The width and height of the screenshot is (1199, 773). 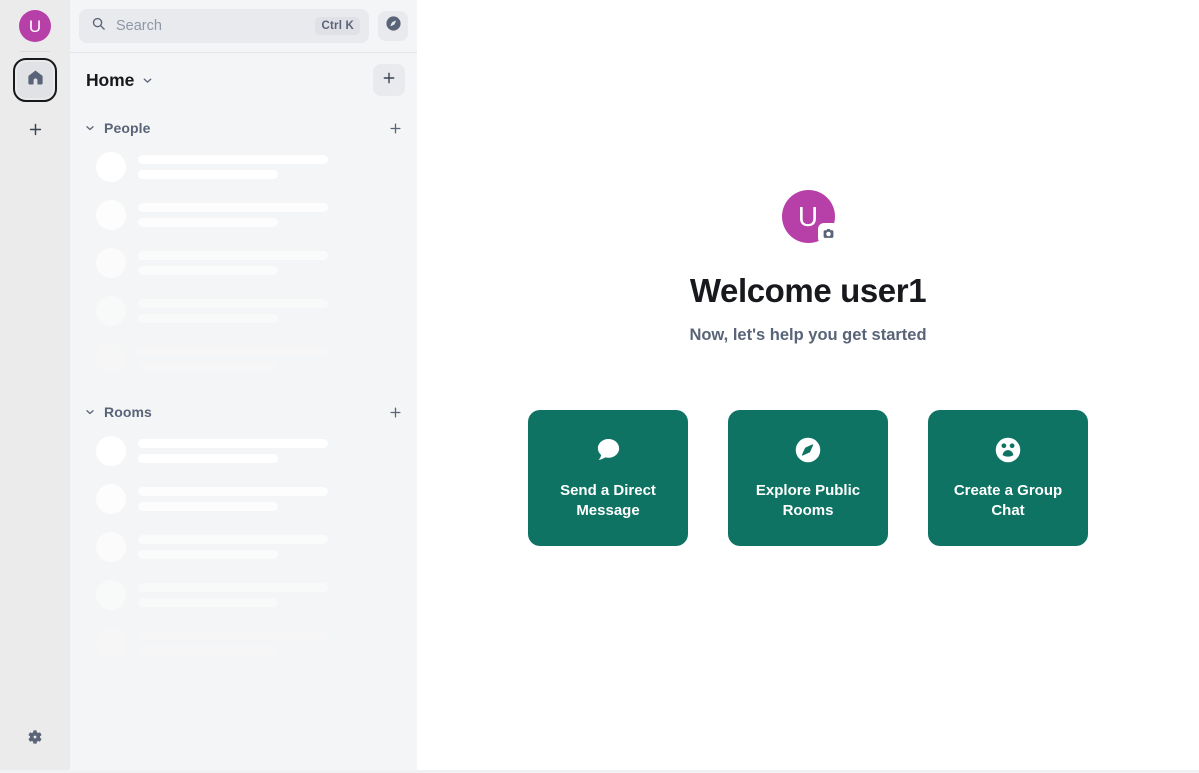 I want to click on create-group-chat-button: Create a Group Chat, so click(x=1008, y=478).